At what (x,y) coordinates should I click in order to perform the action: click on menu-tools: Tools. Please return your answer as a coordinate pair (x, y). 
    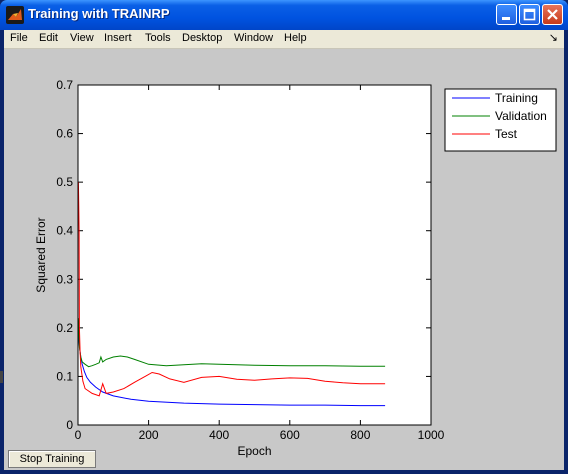
    Looking at the image, I should click on (158, 38).